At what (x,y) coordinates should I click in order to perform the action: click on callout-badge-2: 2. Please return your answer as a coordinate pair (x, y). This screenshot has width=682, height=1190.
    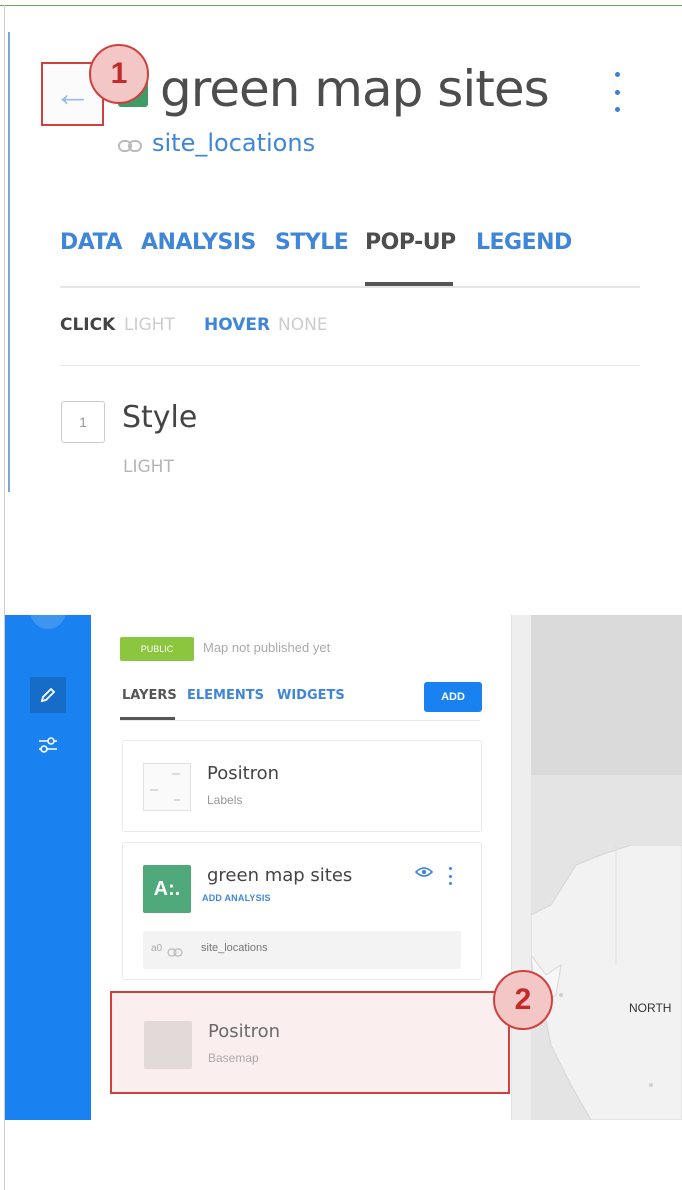
    Looking at the image, I should click on (523, 1000).